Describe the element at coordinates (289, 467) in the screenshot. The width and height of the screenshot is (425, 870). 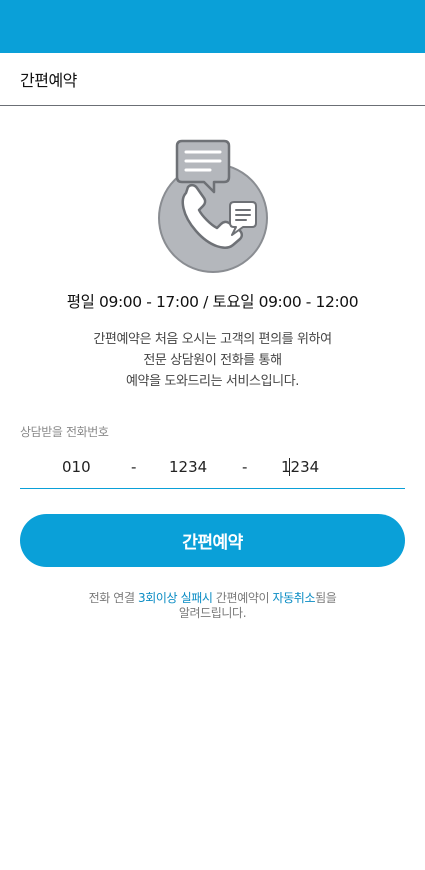
I see `text-cursor` at that location.